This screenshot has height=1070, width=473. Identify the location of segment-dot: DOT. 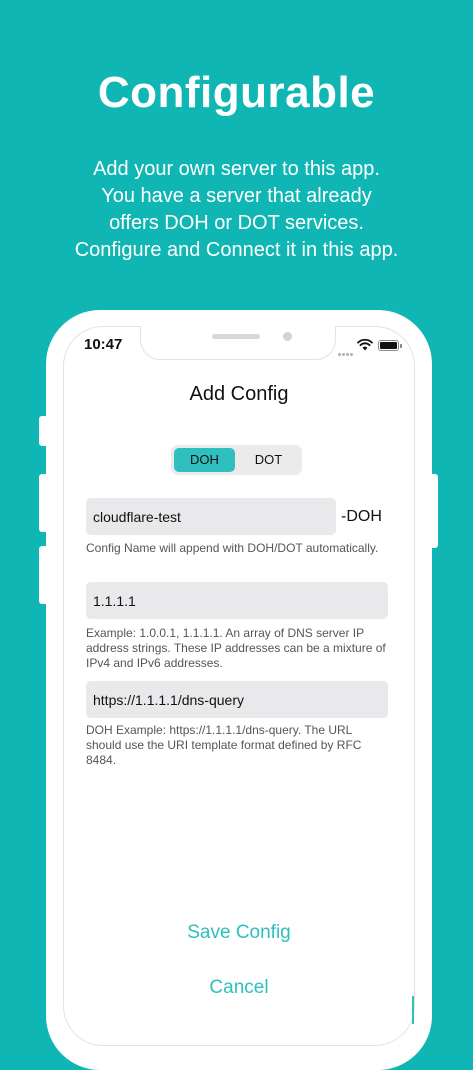
(268, 460).